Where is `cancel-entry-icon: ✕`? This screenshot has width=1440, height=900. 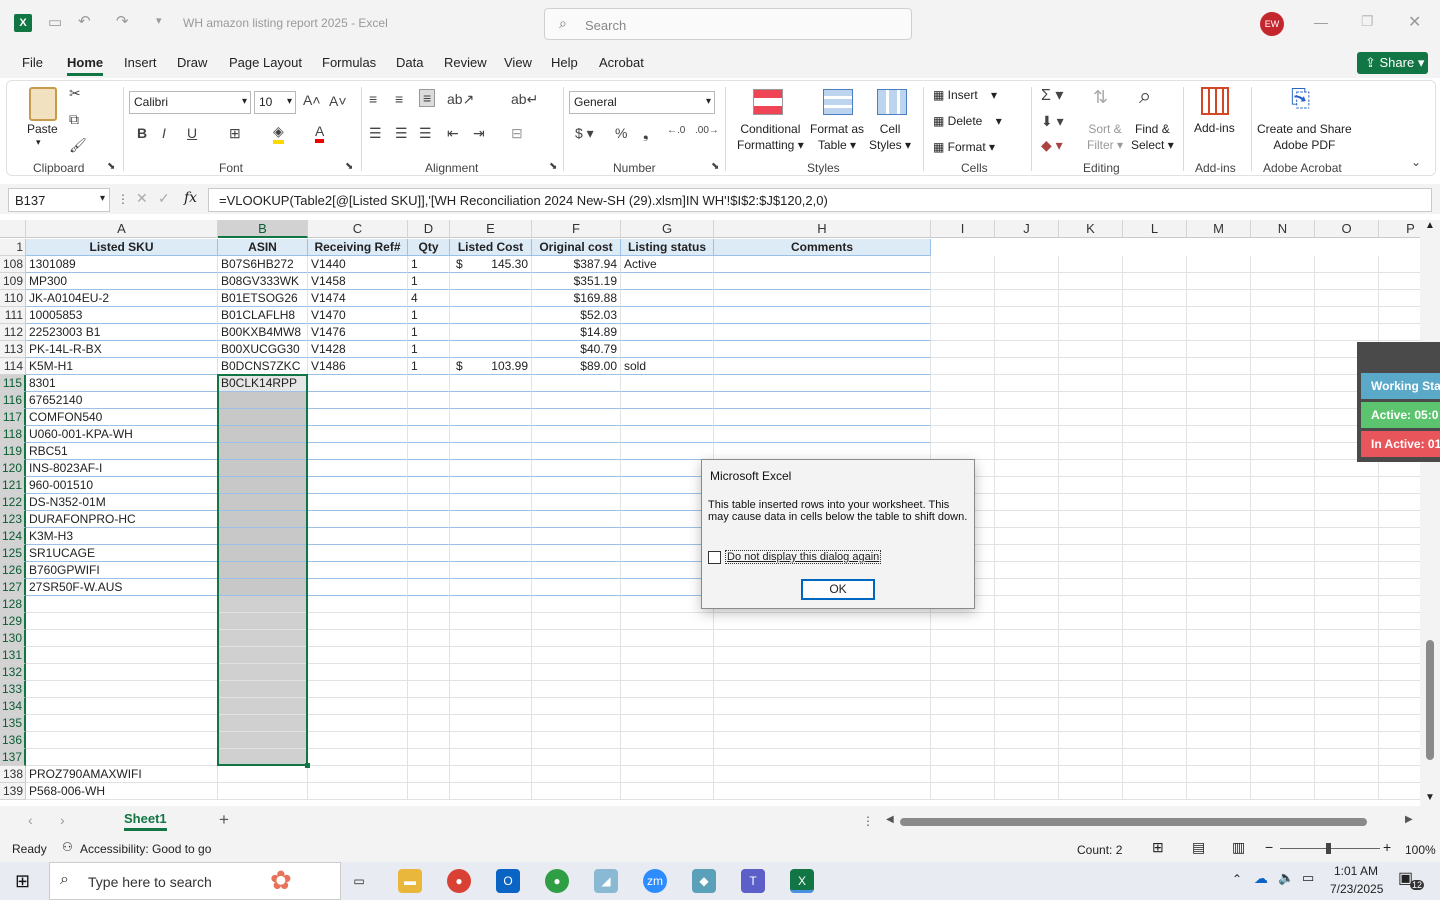
cancel-entry-icon: ✕ is located at coordinates (142, 198).